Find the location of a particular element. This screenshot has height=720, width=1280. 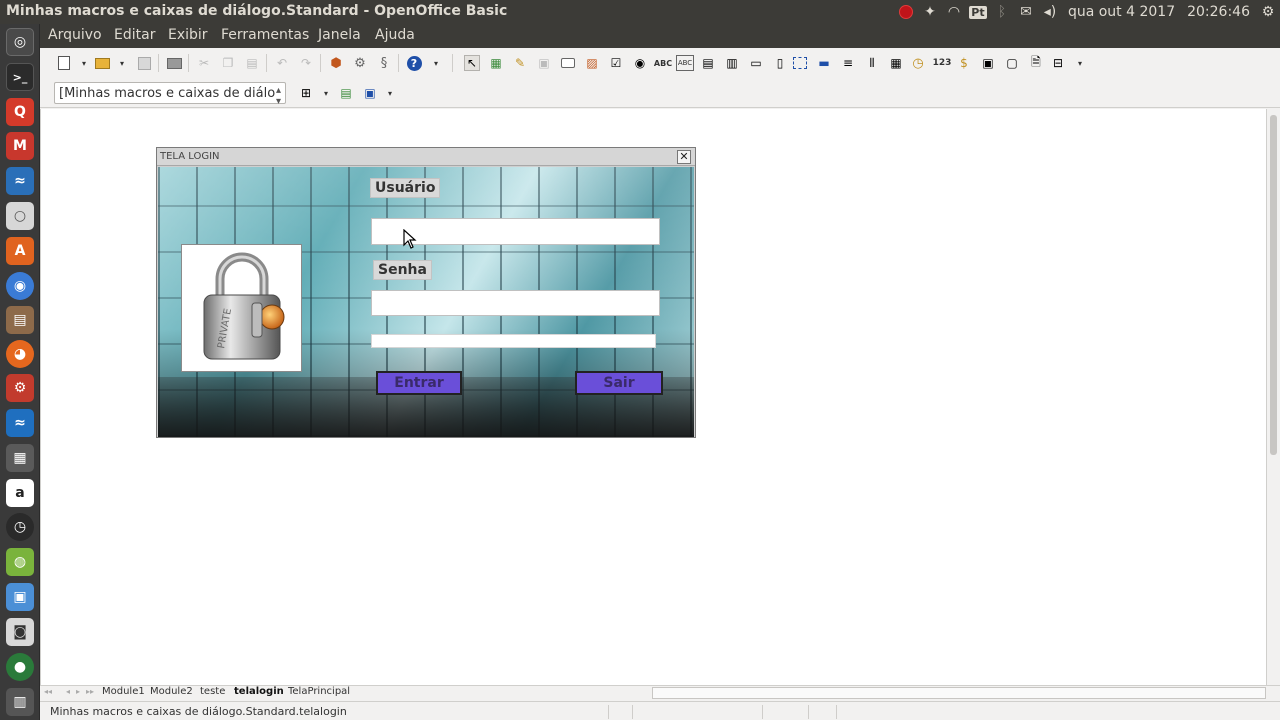

menu-exibir: Exibir is located at coordinates (188, 35).